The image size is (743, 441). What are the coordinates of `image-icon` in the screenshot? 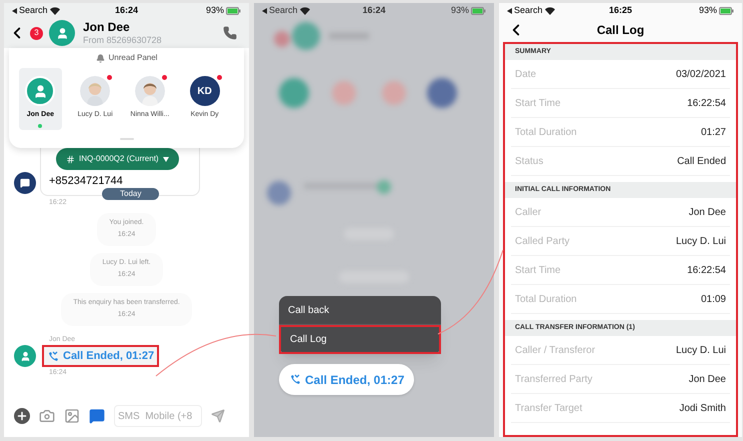 It's located at (72, 416).